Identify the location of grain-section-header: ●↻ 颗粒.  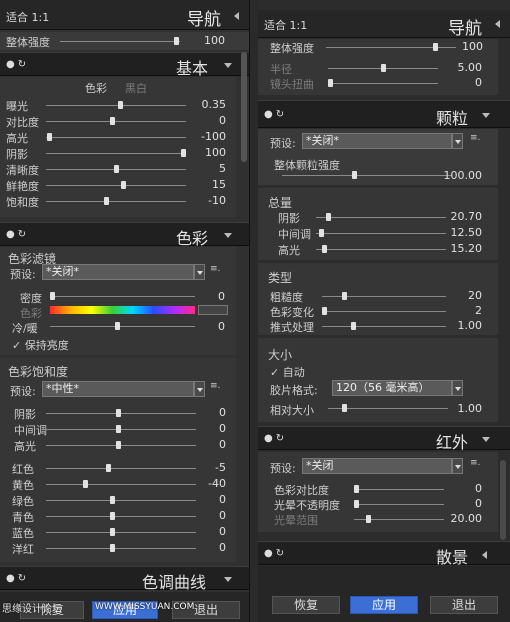
(384, 114).